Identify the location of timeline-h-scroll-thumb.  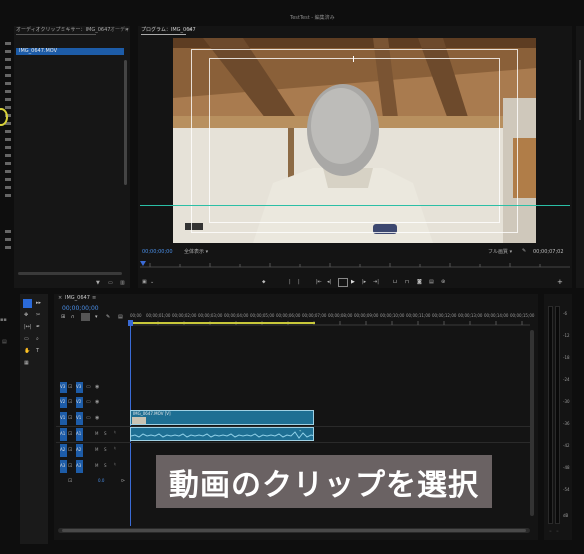
(294, 530).